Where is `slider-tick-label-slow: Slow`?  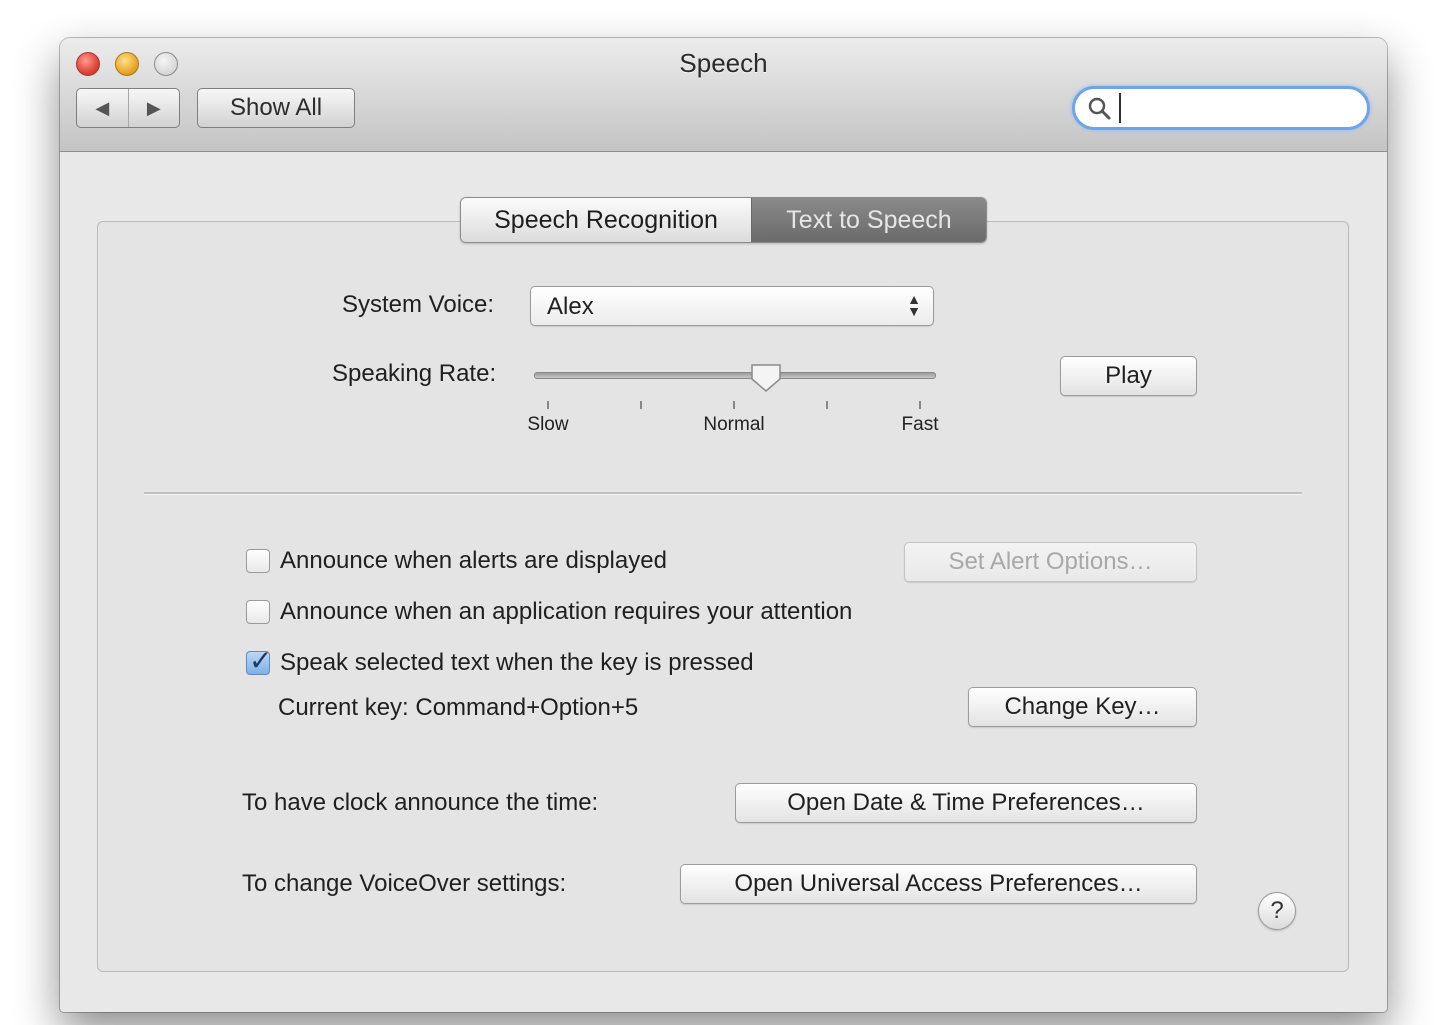
slider-tick-label-slow: Slow is located at coordinates (548, 424).